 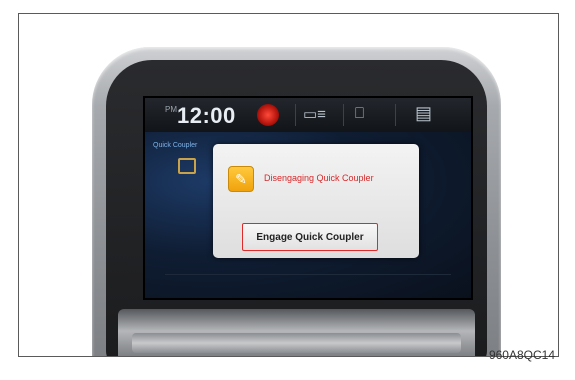 I want to click on clock: 12:00, so click(x=206, y=115).